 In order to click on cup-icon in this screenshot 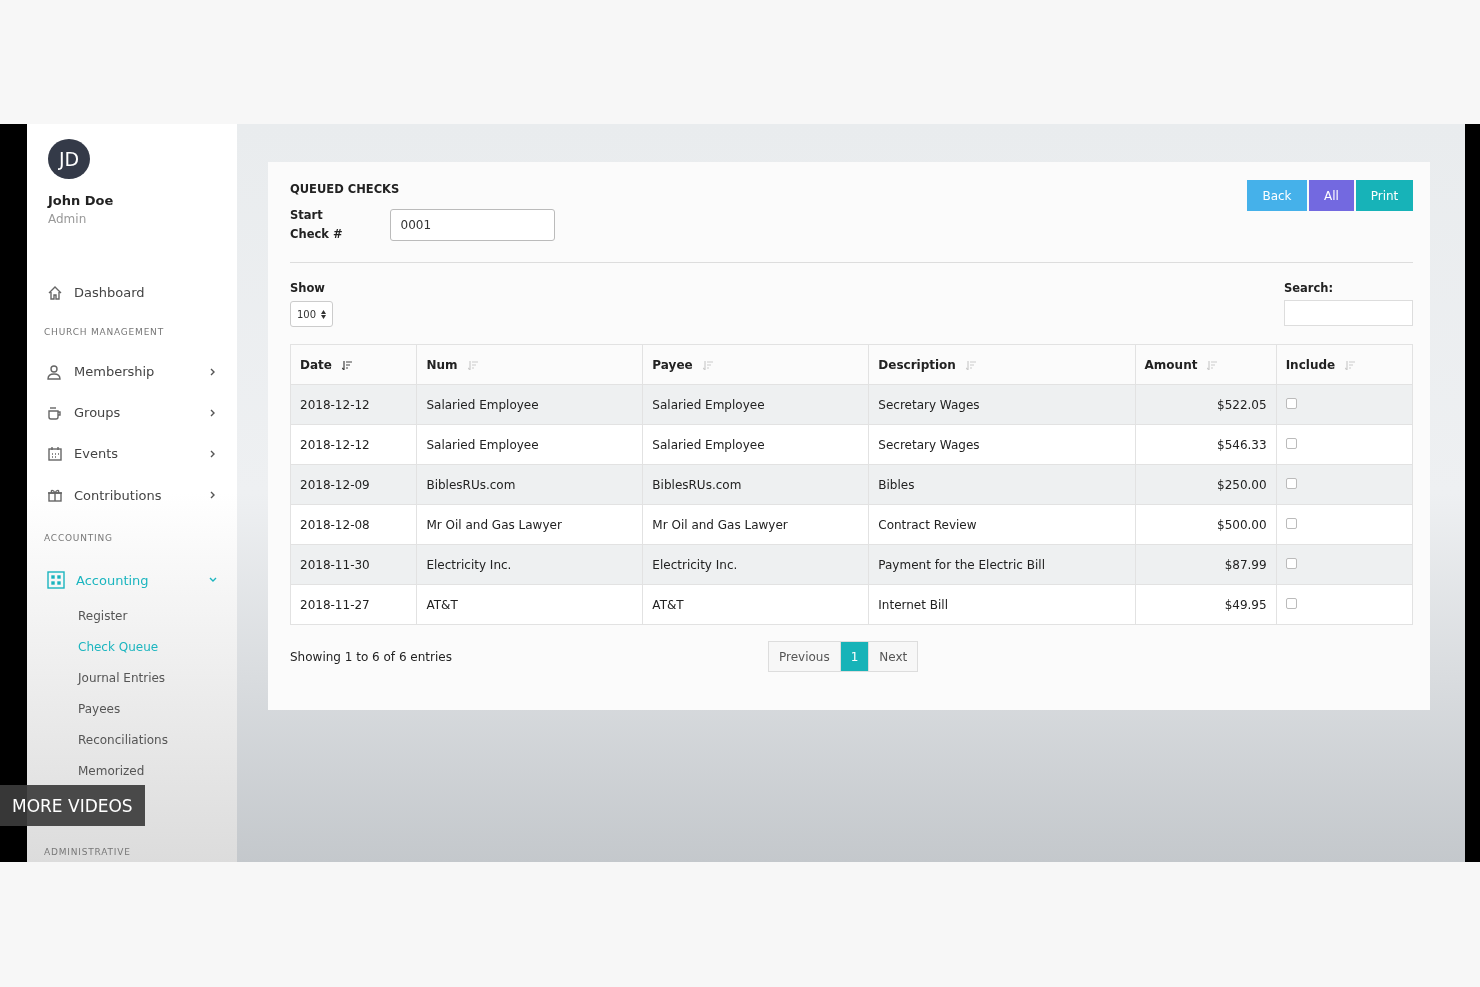, I will do `click(55, 412)`.